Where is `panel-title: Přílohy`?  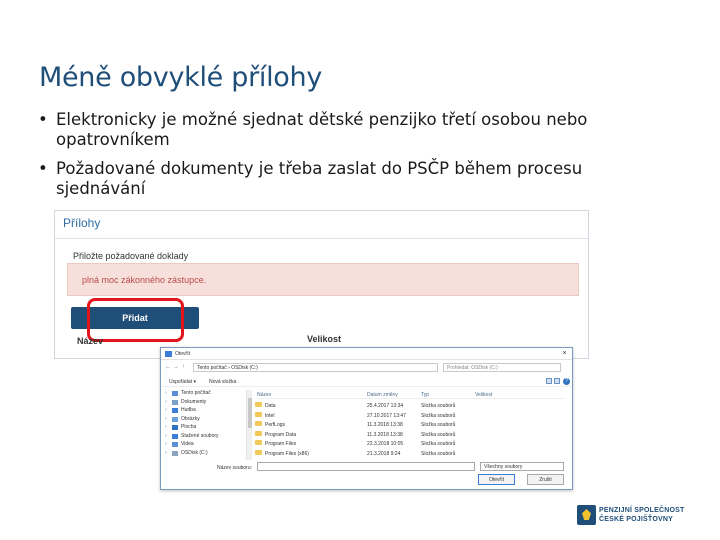
panel-title: Přílohy is located at coordinates (82, 223).